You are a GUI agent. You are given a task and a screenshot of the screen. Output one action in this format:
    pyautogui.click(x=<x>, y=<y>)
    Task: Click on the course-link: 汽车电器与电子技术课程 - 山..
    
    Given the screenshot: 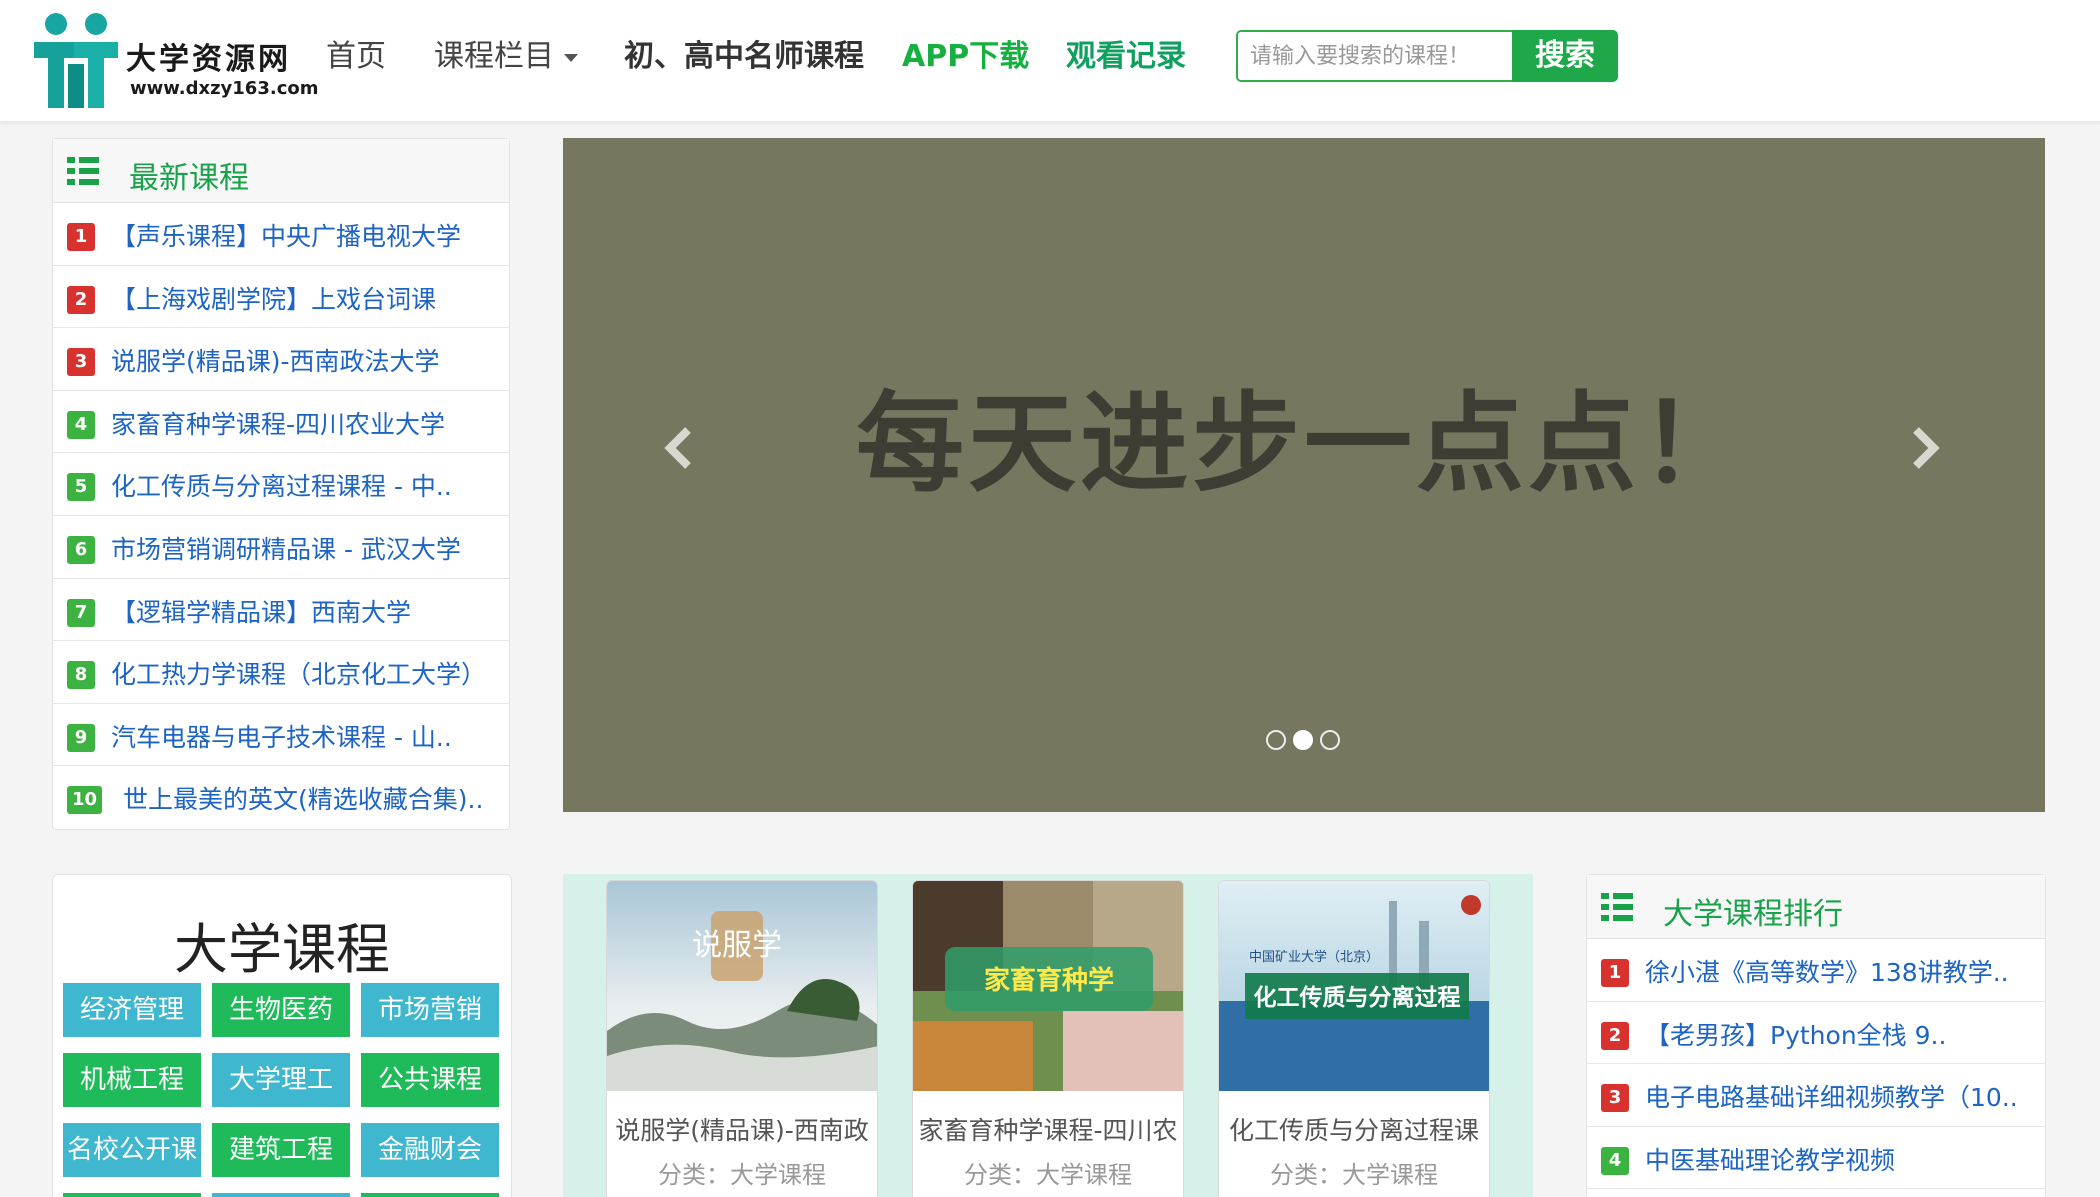 What is the action you would take?
    pyautogui.click(x=281, y=736)
    